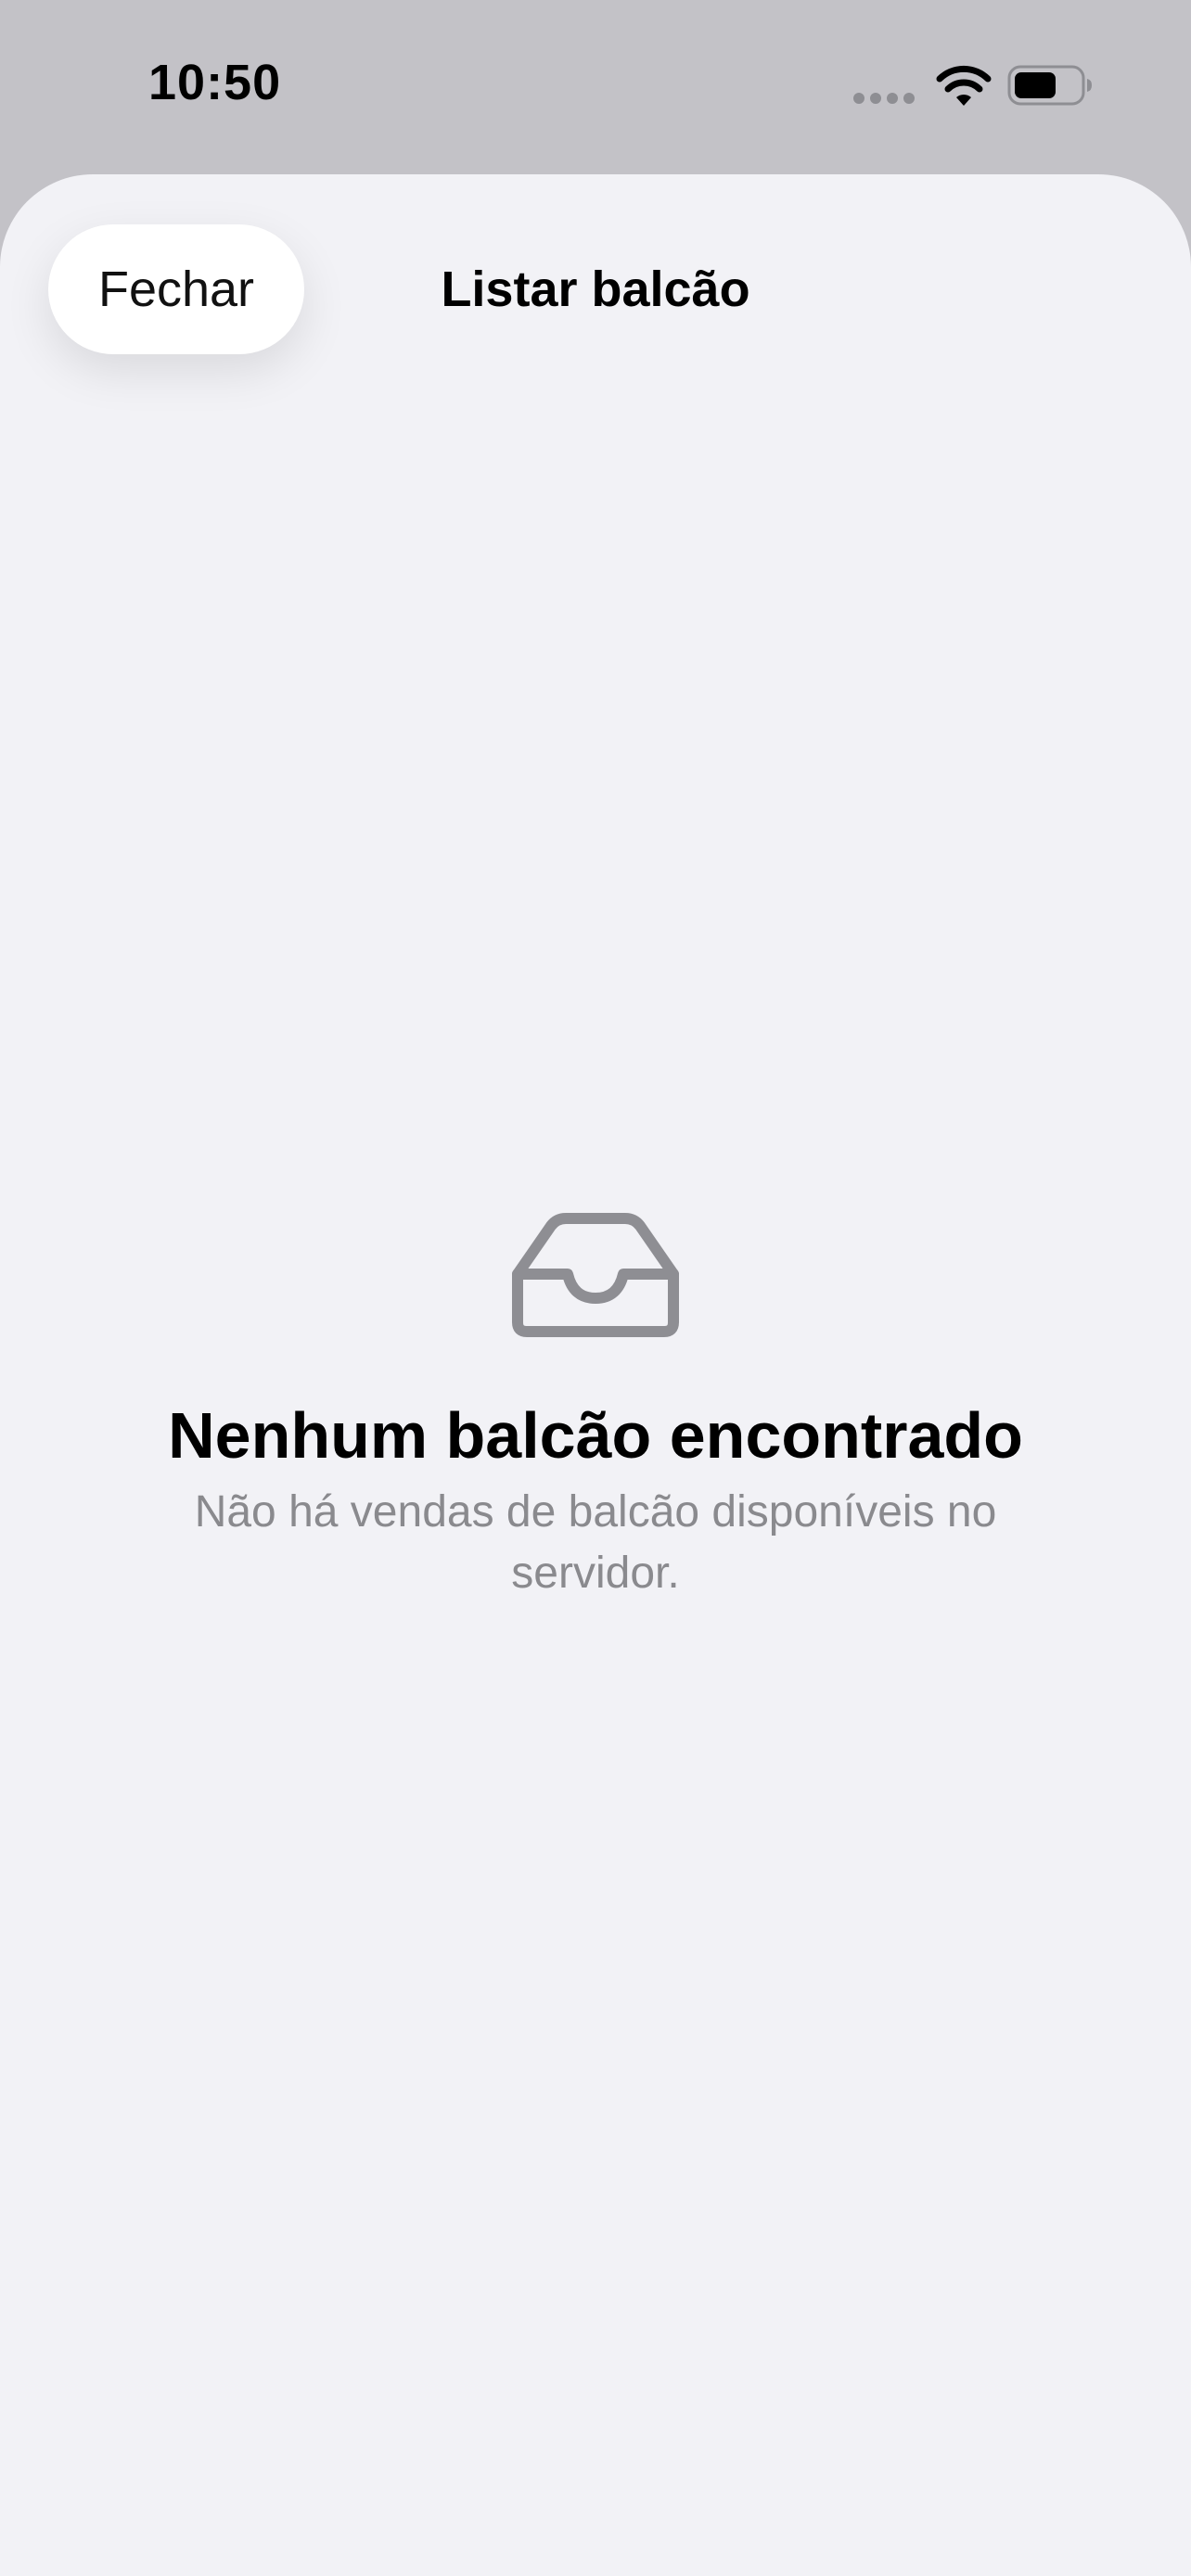 This screenshot has width=1191, height=2576. Describe the element at coordinates (595, 1275) in the screenshot. I see `inbox-tray-icon` at that location.